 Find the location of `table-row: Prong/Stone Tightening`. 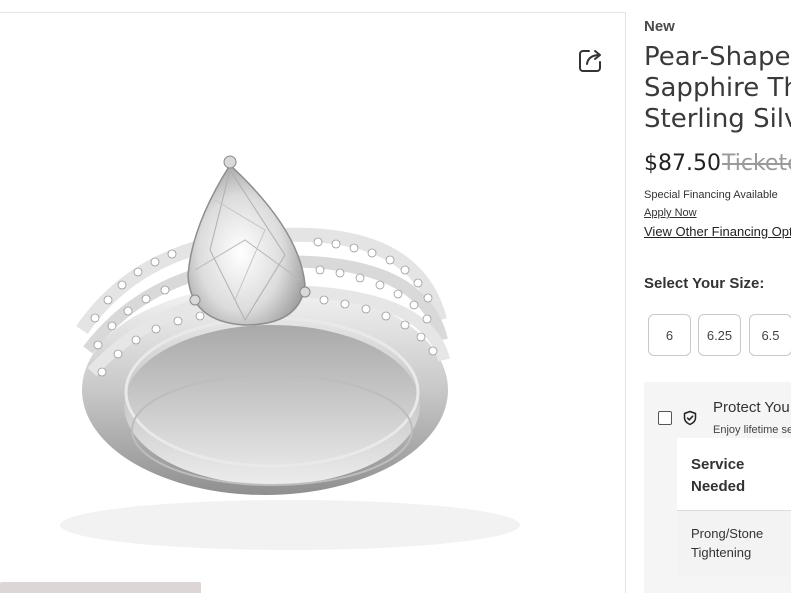

table-row: Prong/Stone Tightening is located at coordinates (734, 544).